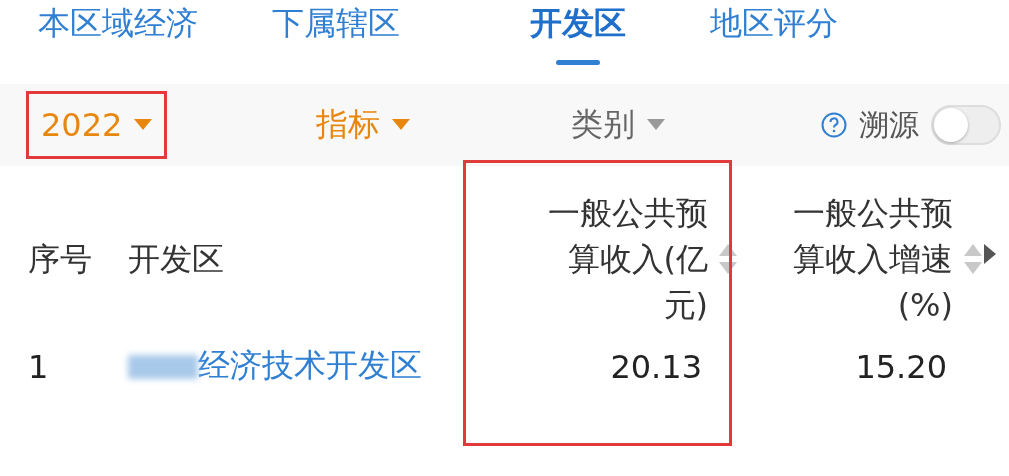 The image size is (1009, 476). Describe the element at coordinates (363, 125) in the screenshot. I see `filter-dropdown: 指标` at that location.